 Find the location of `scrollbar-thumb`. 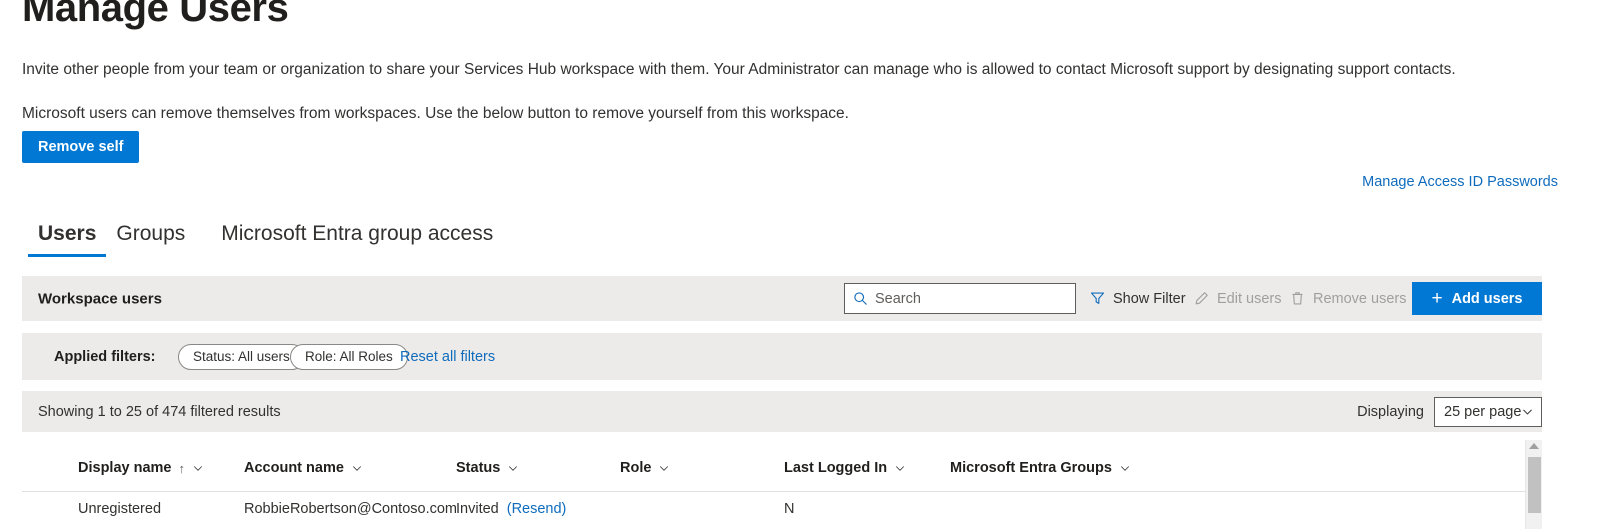

scrollbar-thumb is located at coordinates (1534, 485).